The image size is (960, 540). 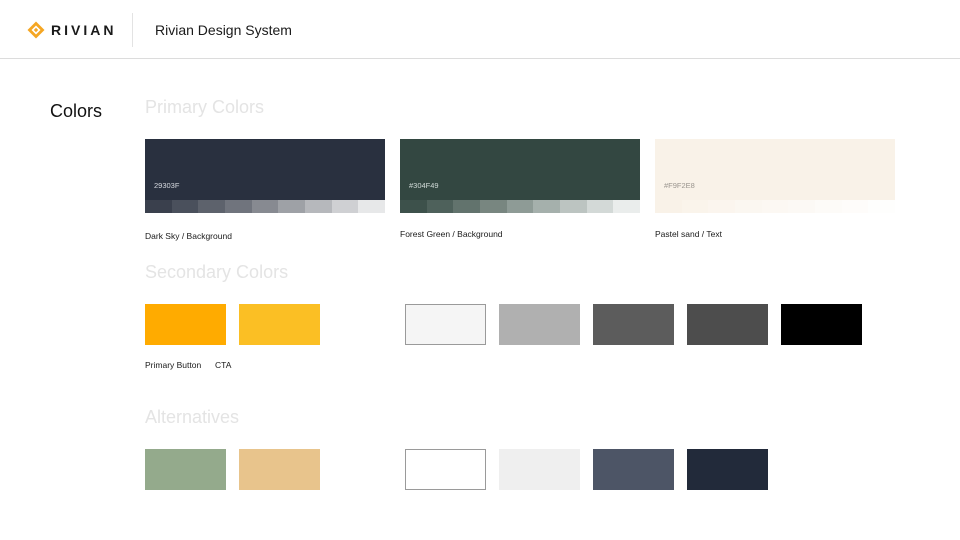 What do you see at coordinates (217, 272) in the screenshot?
I see `secondary-colors-heading: Secondary Colors` at bounding box center [217, 272].